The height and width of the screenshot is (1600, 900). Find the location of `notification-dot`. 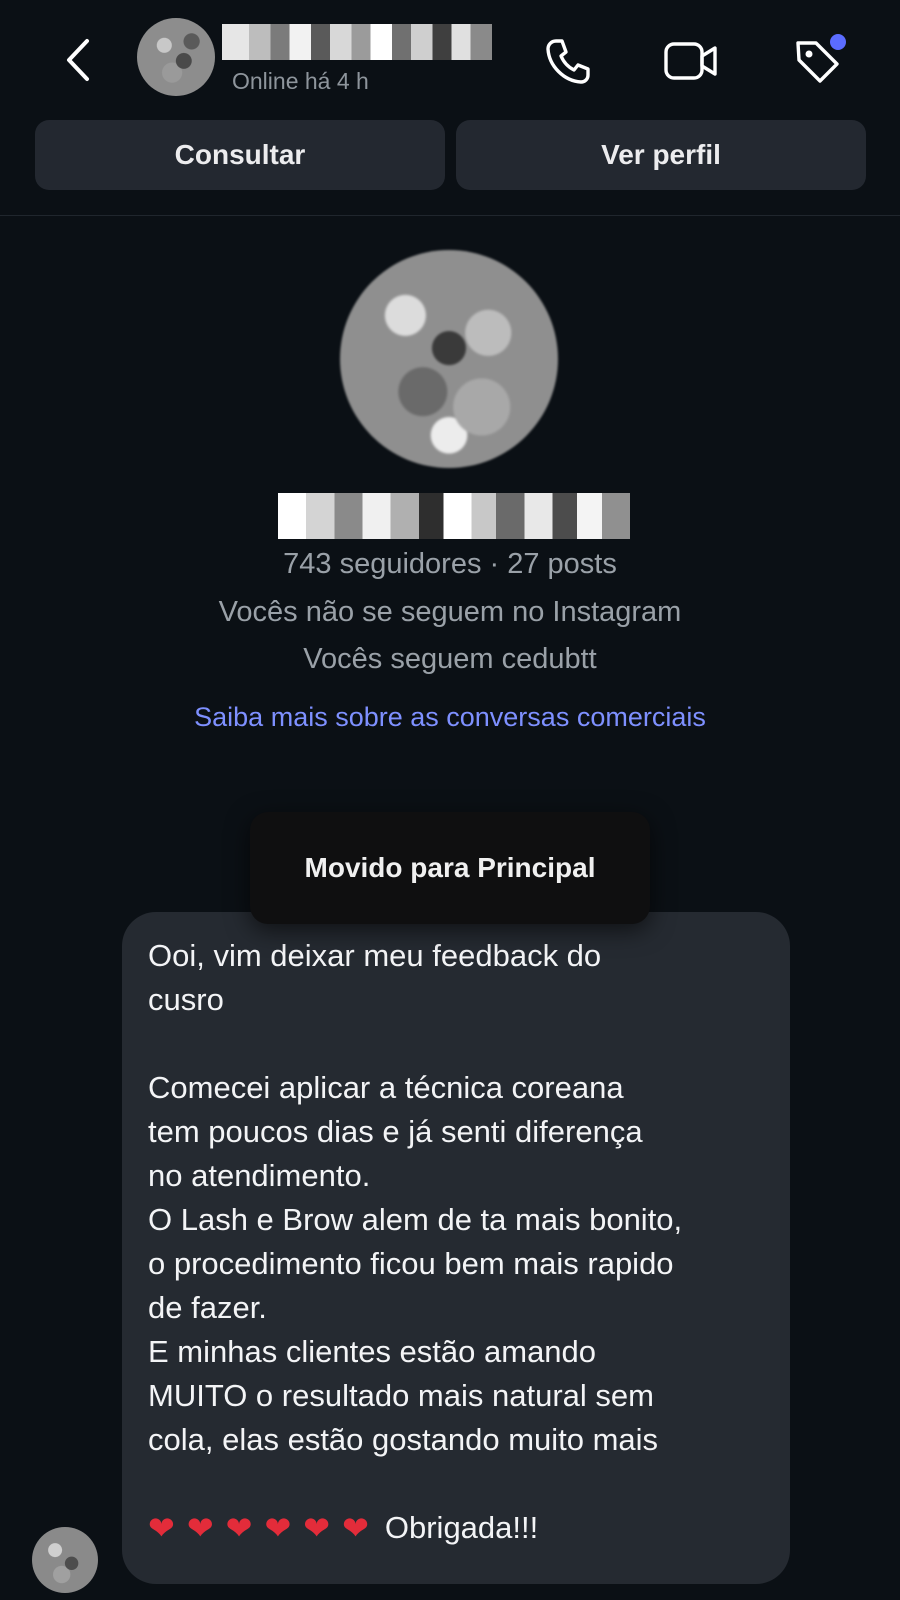

notification-dot is located at coordinates (838, 42).